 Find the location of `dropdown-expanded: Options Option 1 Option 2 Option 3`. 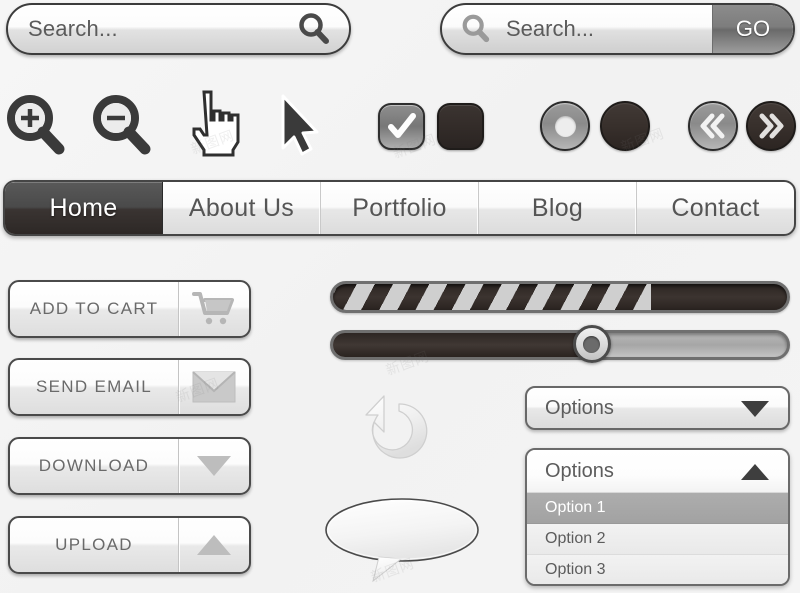

dropdown-expanded: Options Option 1 Option 2 Option 3 is located at coordinates (657, 517).